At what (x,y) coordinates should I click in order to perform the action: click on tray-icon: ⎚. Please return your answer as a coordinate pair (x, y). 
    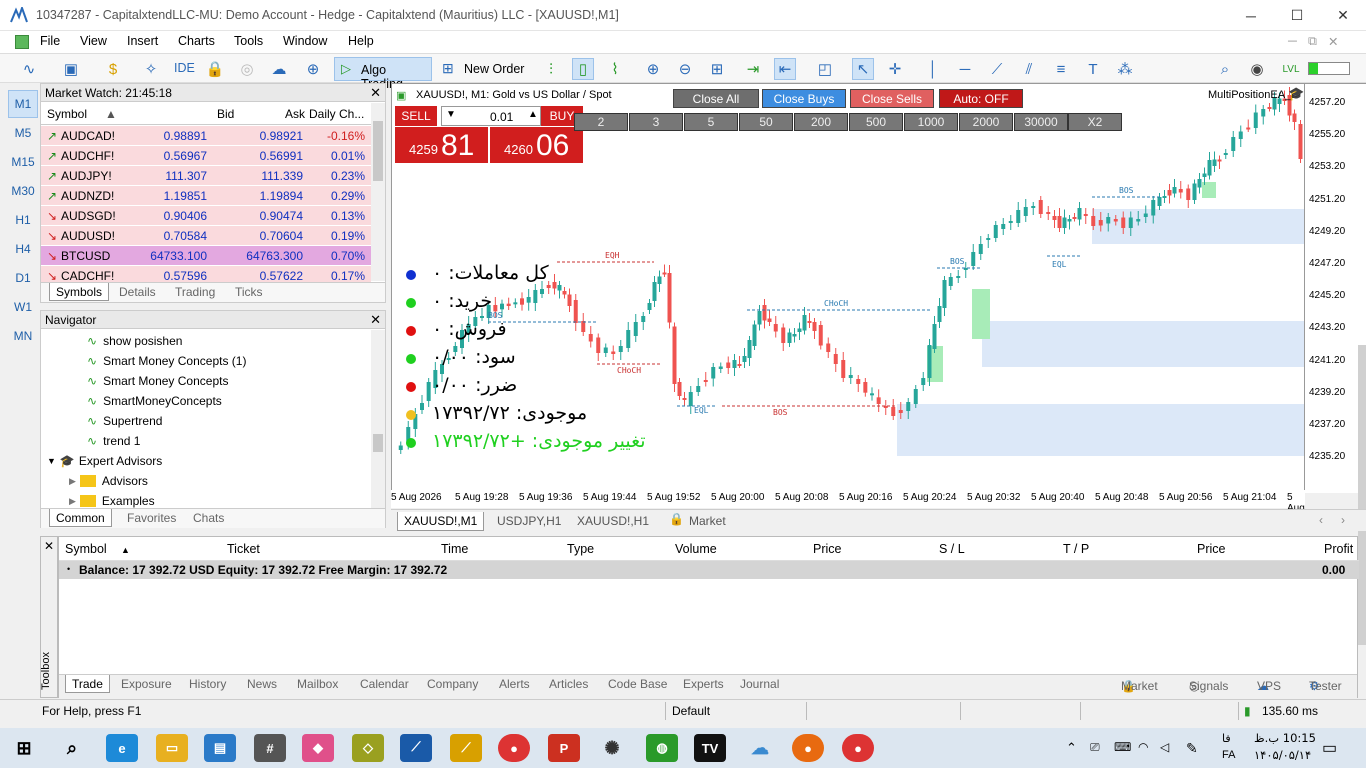
    Looking at the image, I should click on (1095, 747).